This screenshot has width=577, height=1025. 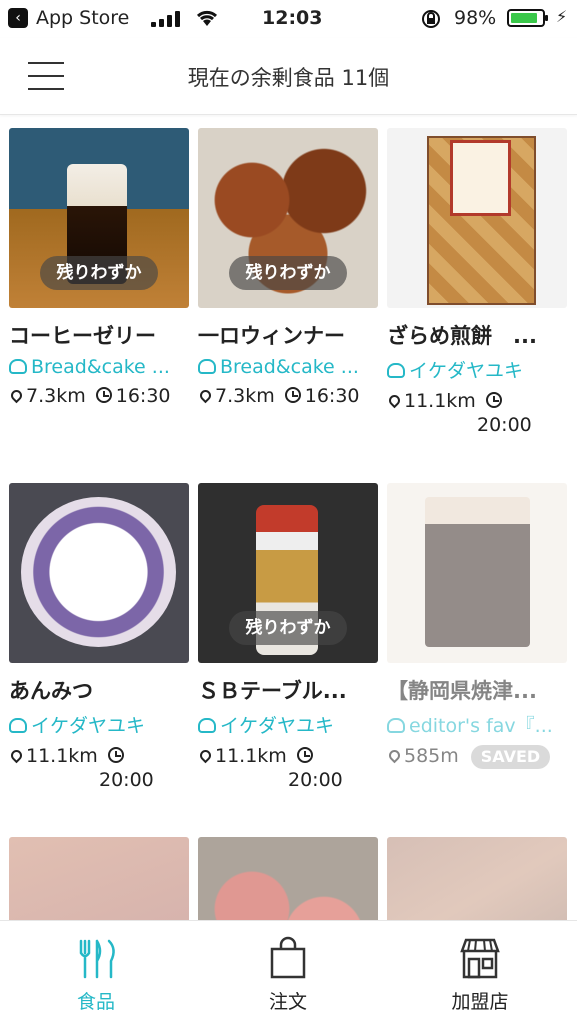 What do you see at coordinates (97, 959) in the screenshot?
I see `fork-knife-icon` at bounding box center [97, 959].